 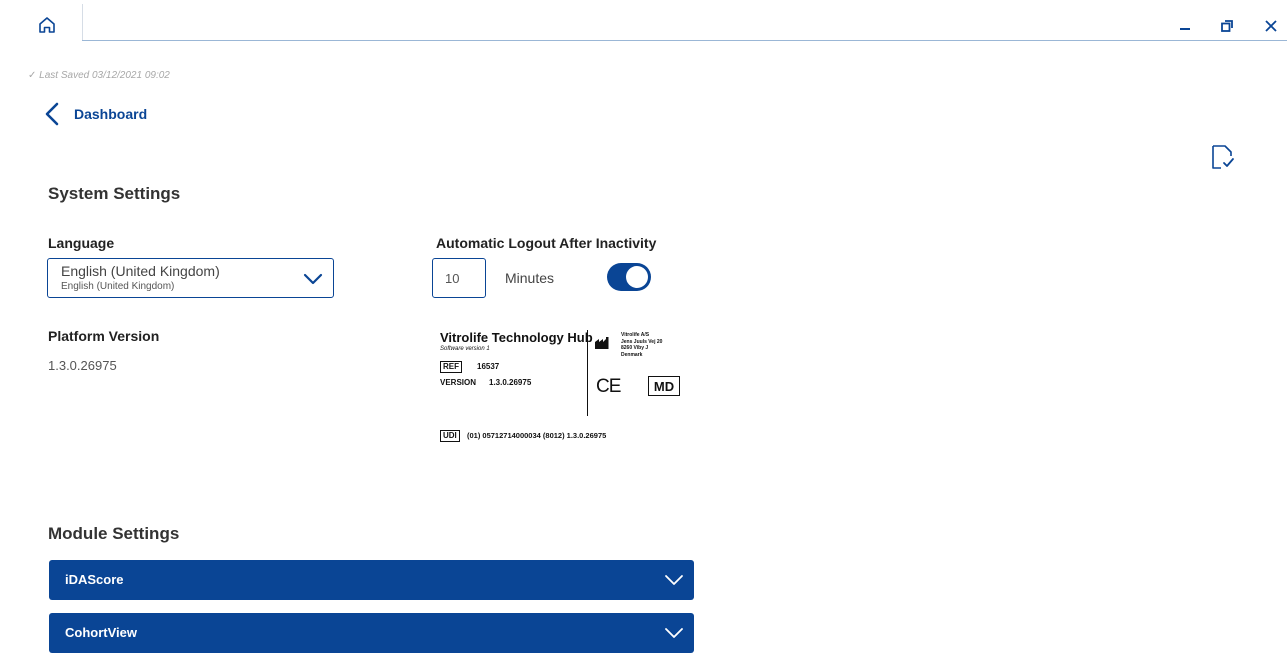 I want to click on udi-symbol: UDI, so click(x=450, y=436).